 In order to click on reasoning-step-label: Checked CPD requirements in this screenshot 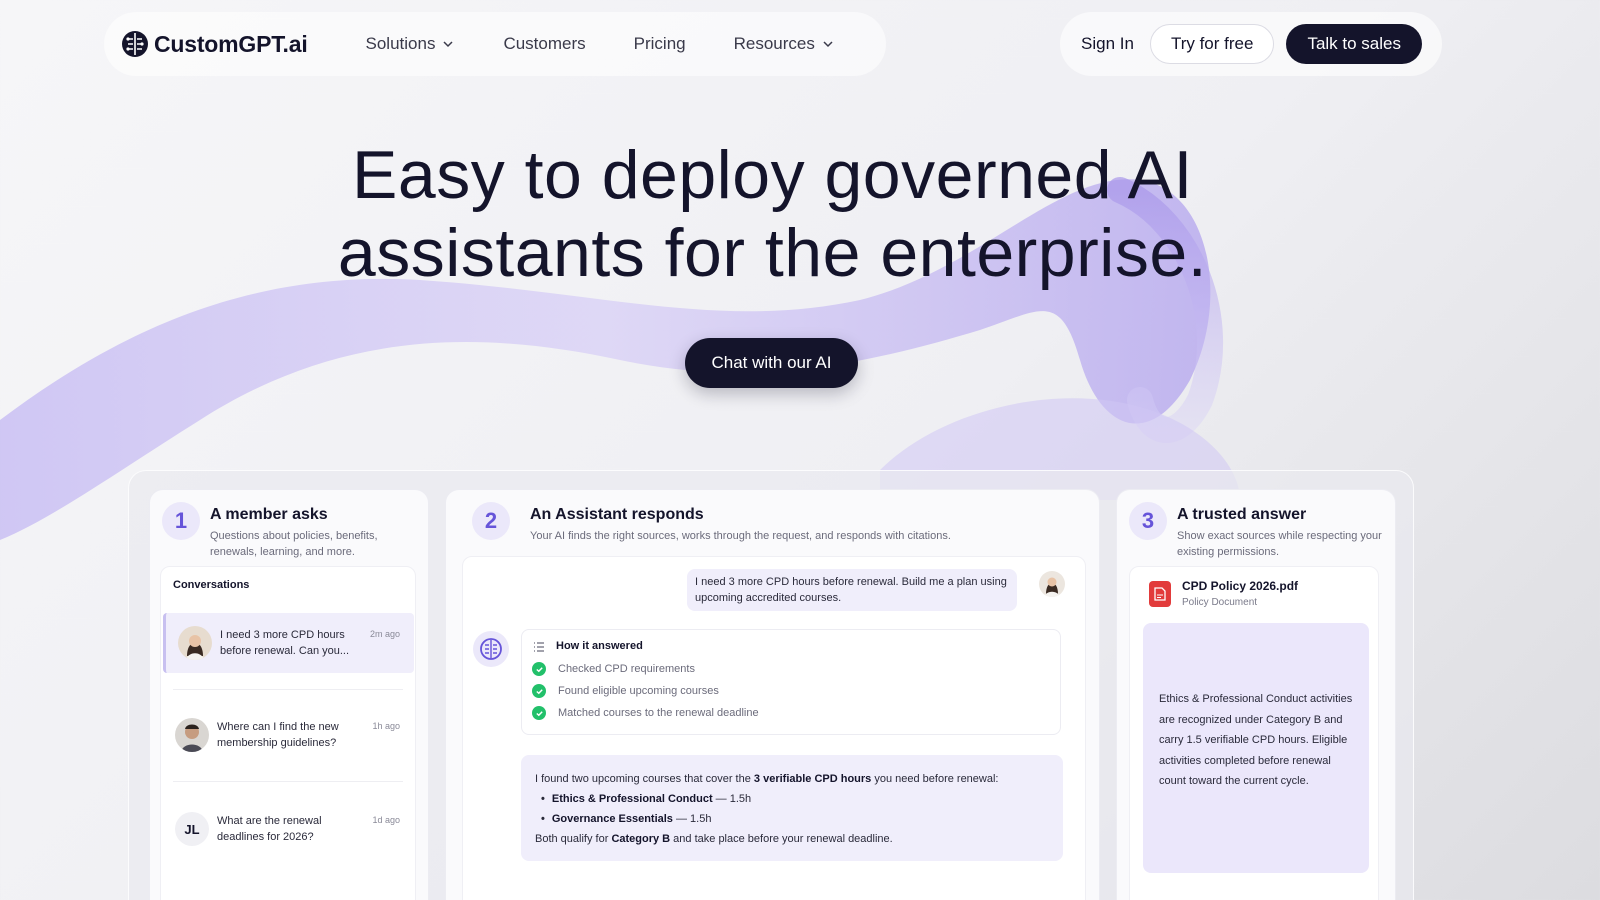, I will do `click(626, 669)`.